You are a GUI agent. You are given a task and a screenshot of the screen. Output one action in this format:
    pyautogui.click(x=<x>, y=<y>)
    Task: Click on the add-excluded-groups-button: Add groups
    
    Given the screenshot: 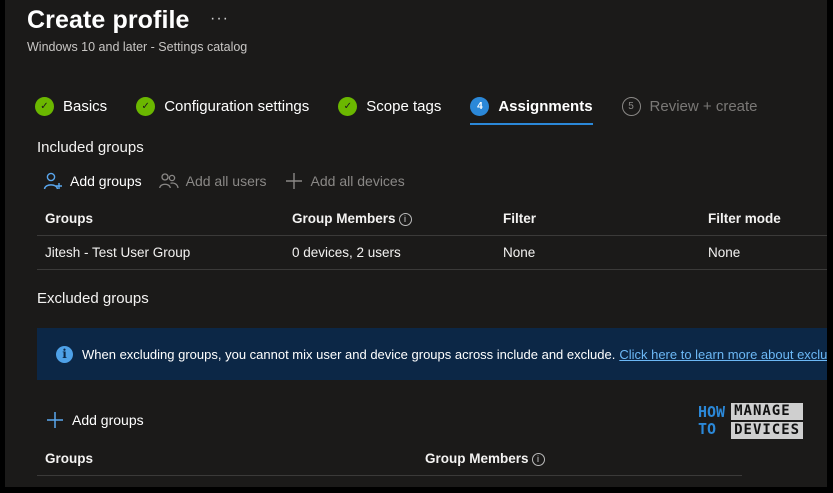 What is the action you would take?
    pyautogui.click(x=94, y=420)
    